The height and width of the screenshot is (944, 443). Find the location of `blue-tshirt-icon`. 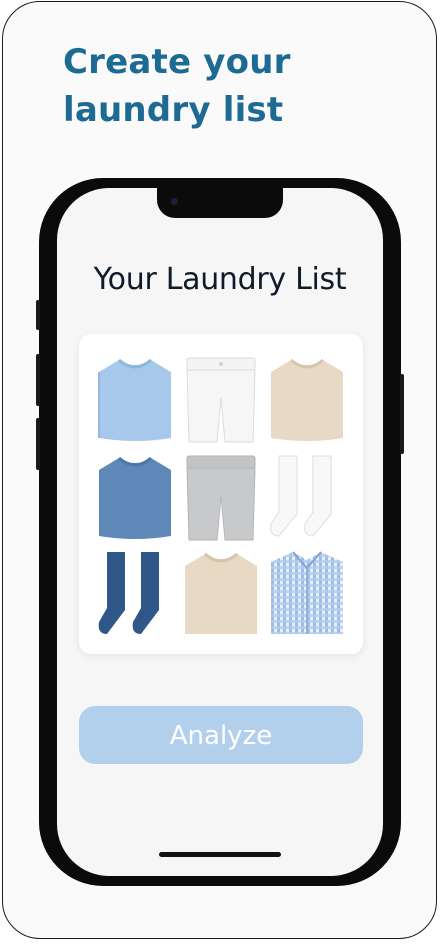

blue-tshirt-icon is located at coordinates (135, 498).